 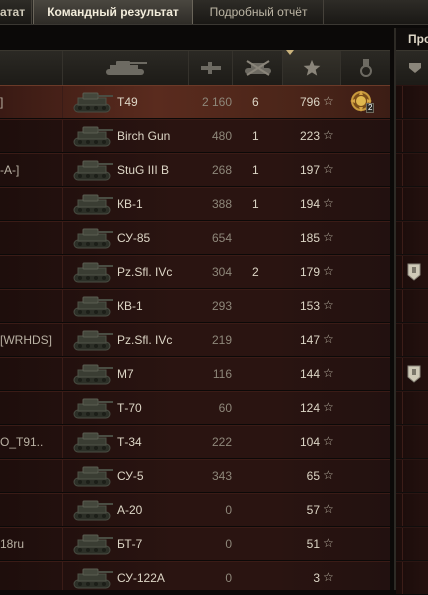 I want to click on column-vehicle, so click(x=125, y=68).